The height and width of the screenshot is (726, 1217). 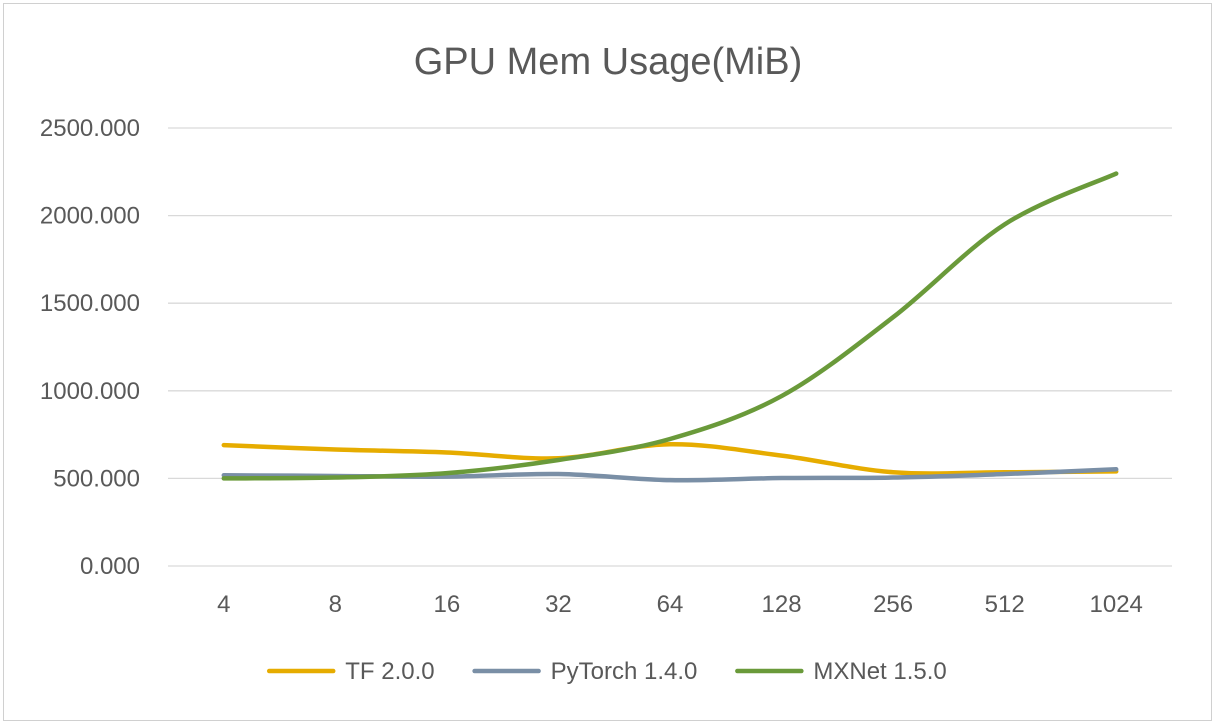 I want to click on x-tick-label: 32, so click(x=558, y=604).